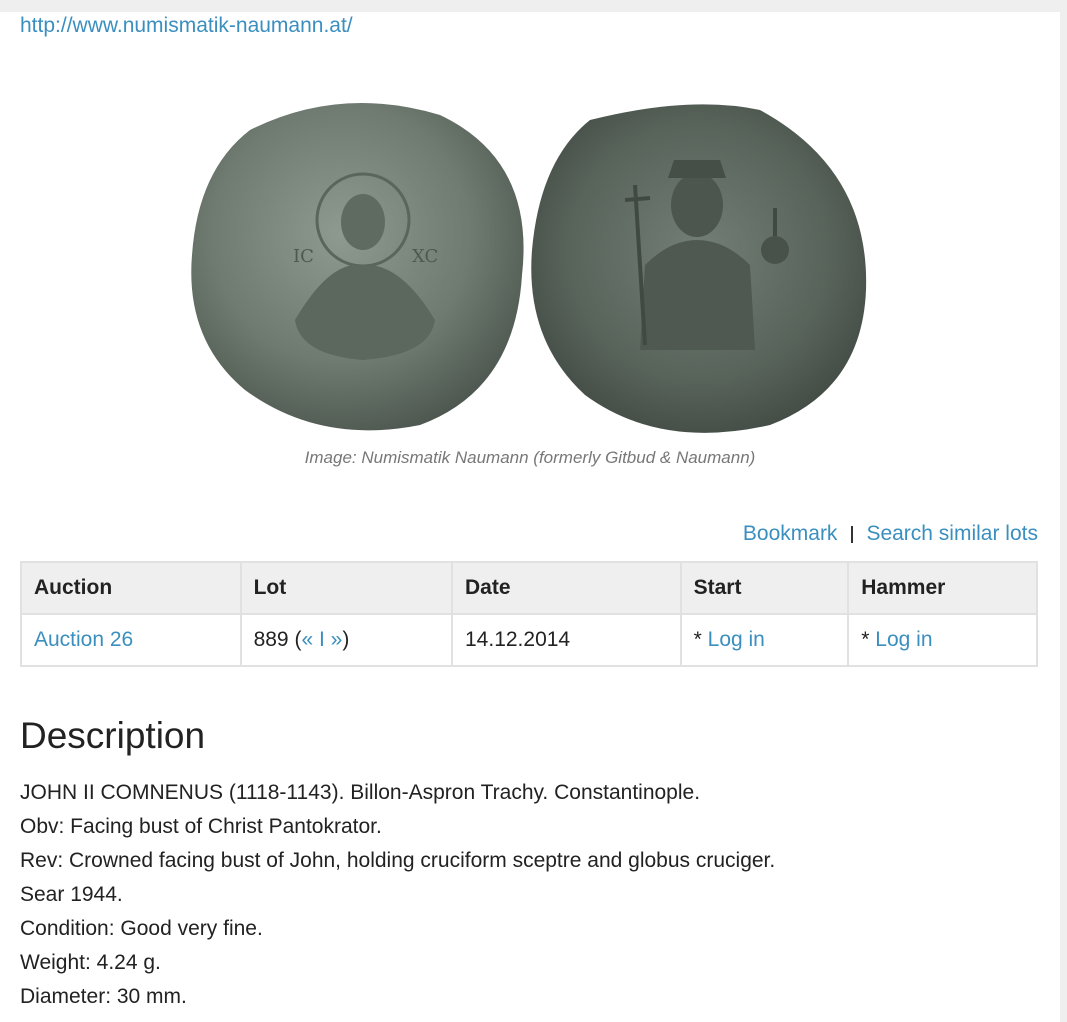 The image size is (1067, 1022). What do you see at coordinates (764, 588) in the screenshot?
I see `header-start: Start` at bounding box center [764, 588].